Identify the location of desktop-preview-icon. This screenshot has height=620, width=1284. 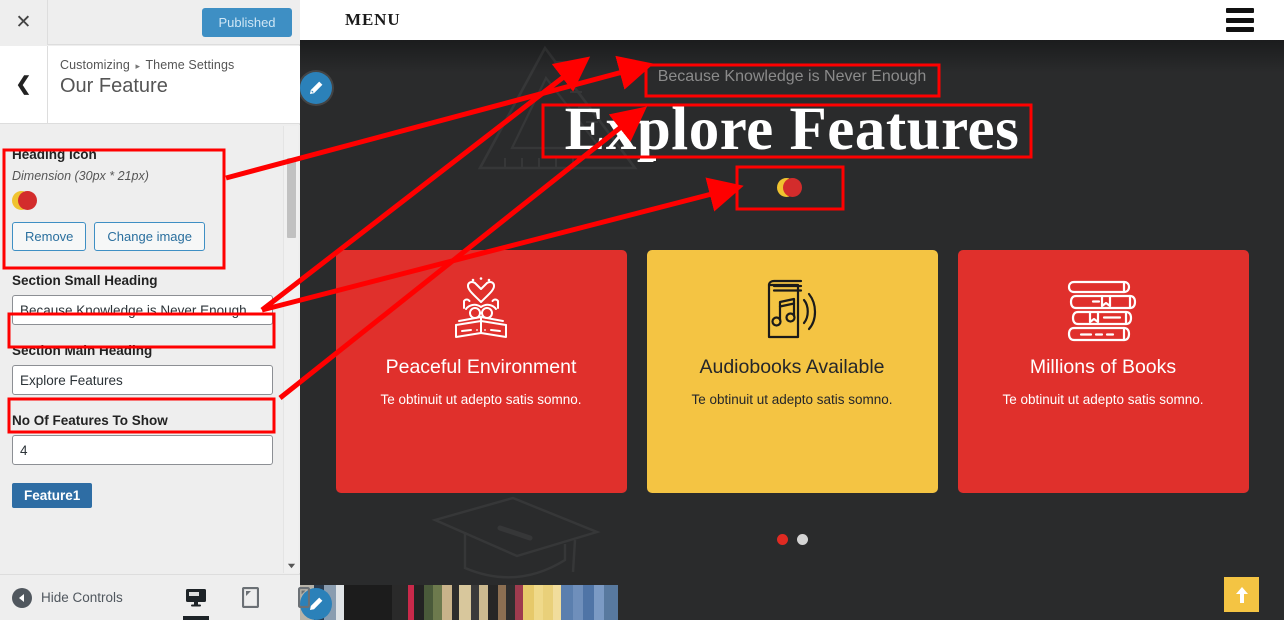
(196, 597).